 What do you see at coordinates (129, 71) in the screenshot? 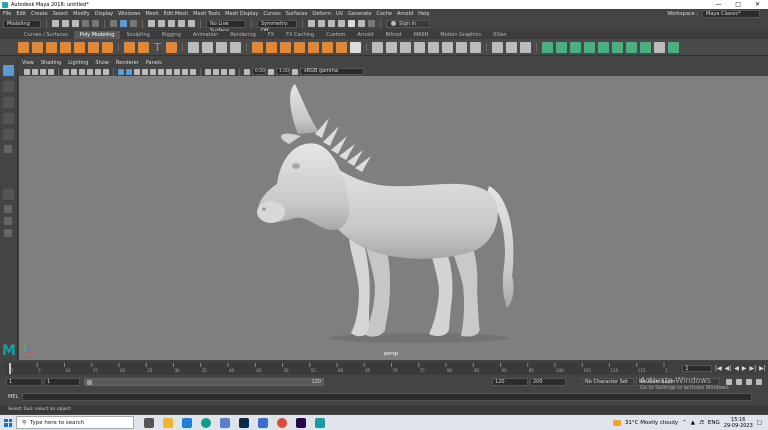
I see `smooth-shade-icon` at bounding box center [129, 71].